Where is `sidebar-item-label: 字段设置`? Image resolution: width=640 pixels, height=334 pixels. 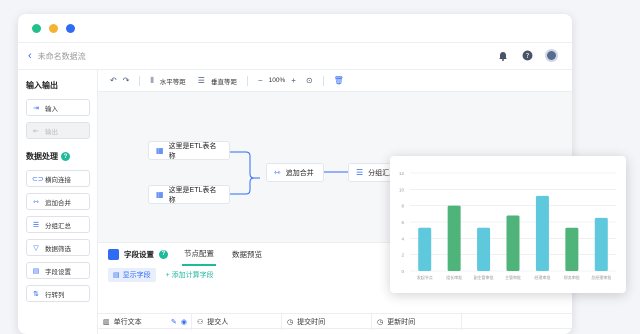 sidebar-item-label: 字段设置 is located at coordinates (58, 272).